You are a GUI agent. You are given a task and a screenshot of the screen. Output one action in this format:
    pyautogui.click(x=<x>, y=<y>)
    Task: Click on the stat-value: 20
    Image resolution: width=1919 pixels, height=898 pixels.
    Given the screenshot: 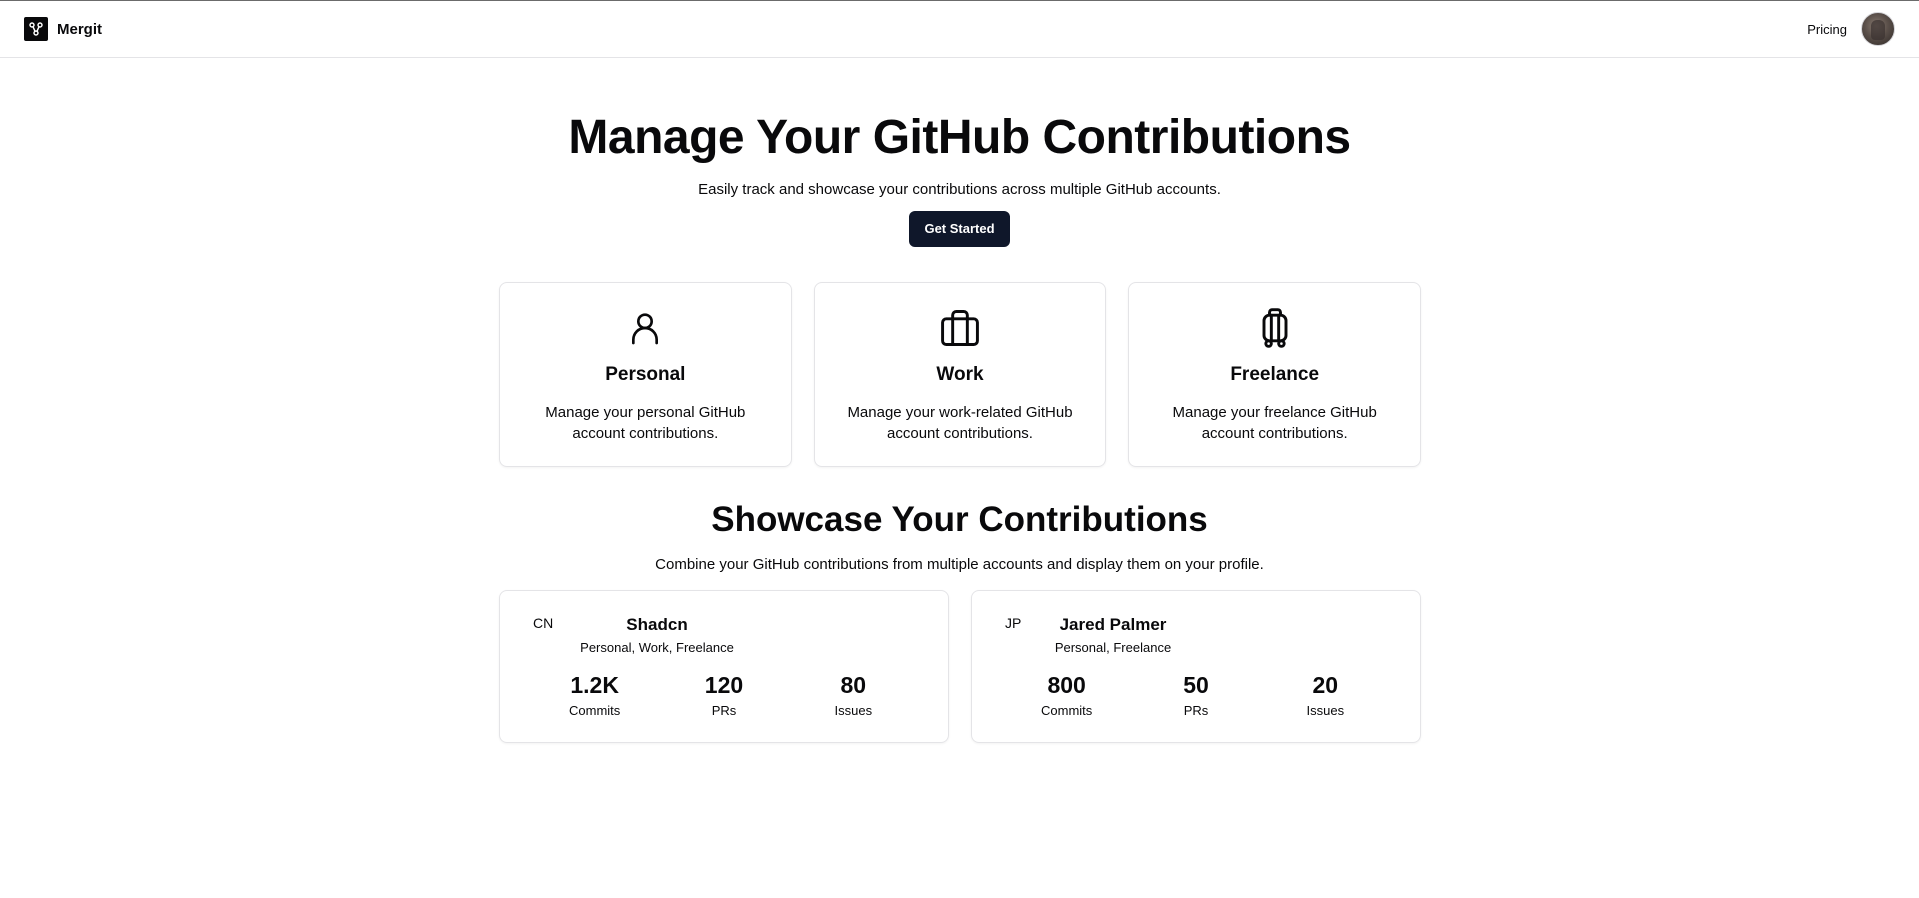 What is the action you would take?
    pyautogui.click(x=1325, y=685)
    